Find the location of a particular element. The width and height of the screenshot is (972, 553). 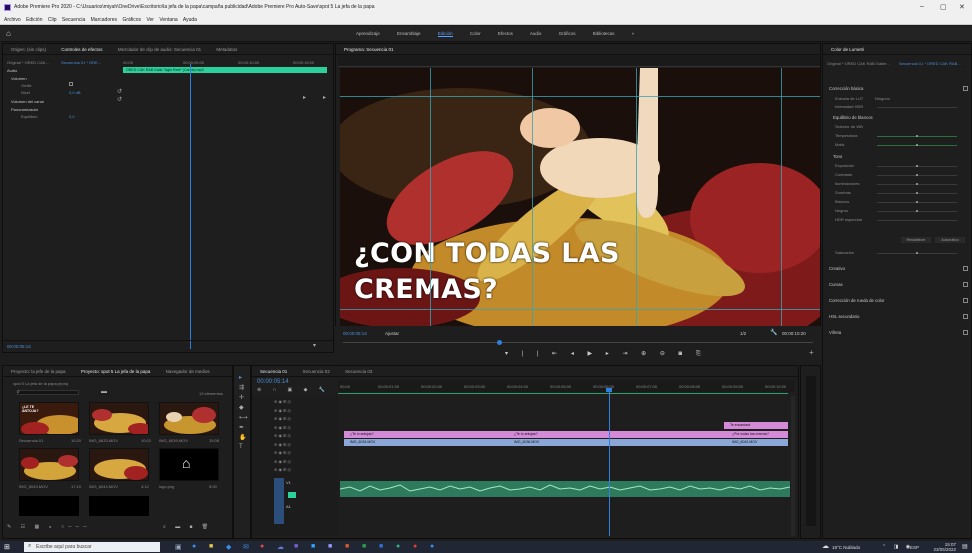

tab-sequence-03: Secuencia 03 is located at coordinates (358, 371).